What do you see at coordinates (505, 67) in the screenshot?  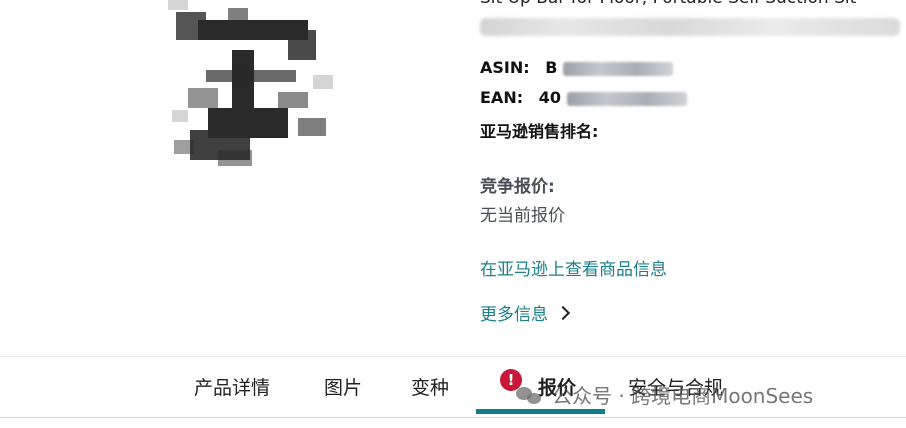 I see `asin-label: ASIN:` at bounding box center [505, 67].